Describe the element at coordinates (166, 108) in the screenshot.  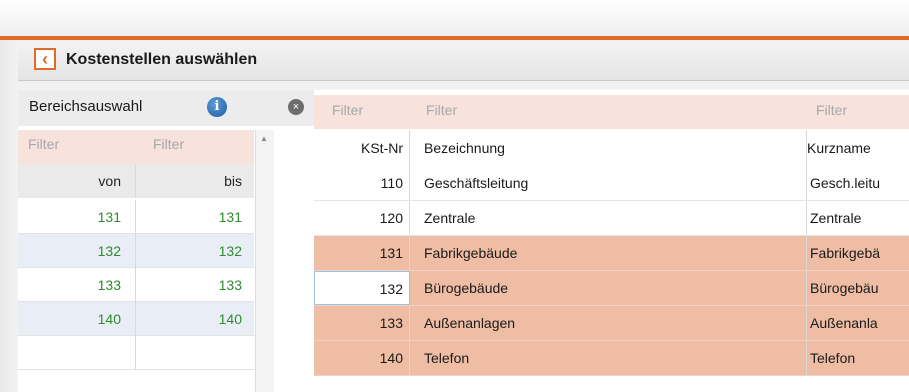
I see `range-selection-header: Bereichsauswahl i ×` at that location.